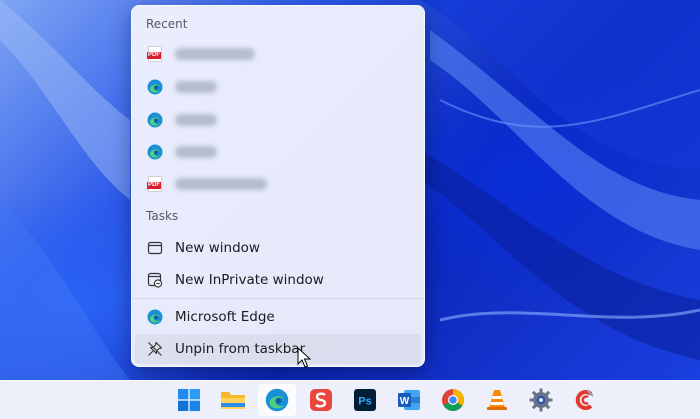 Image resolution: width=700 pixels, height=419 pixels. Describe the element at coordinates (162, 216) in the screenshot. I see `tasks-section-label: Tasks` at that location.